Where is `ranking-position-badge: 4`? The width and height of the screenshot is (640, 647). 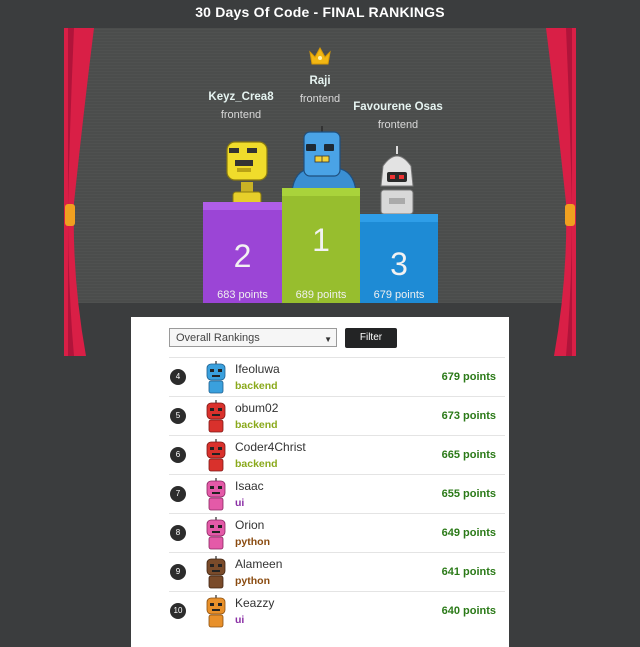 ranking-position-badge: 4 is located at coordinates (178, 377).